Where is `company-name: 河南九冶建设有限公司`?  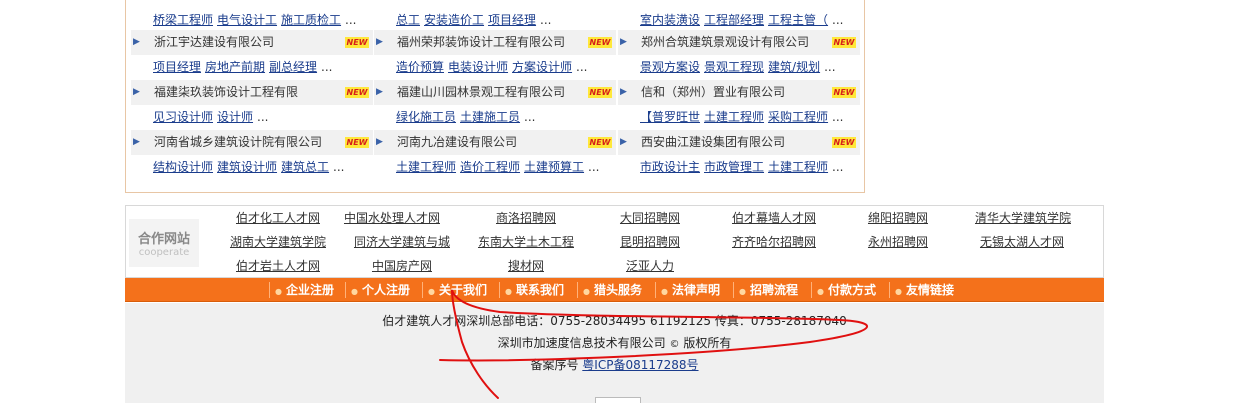
company-name: 河南九冶建设有限公司 is located at coordinates (457, 142).